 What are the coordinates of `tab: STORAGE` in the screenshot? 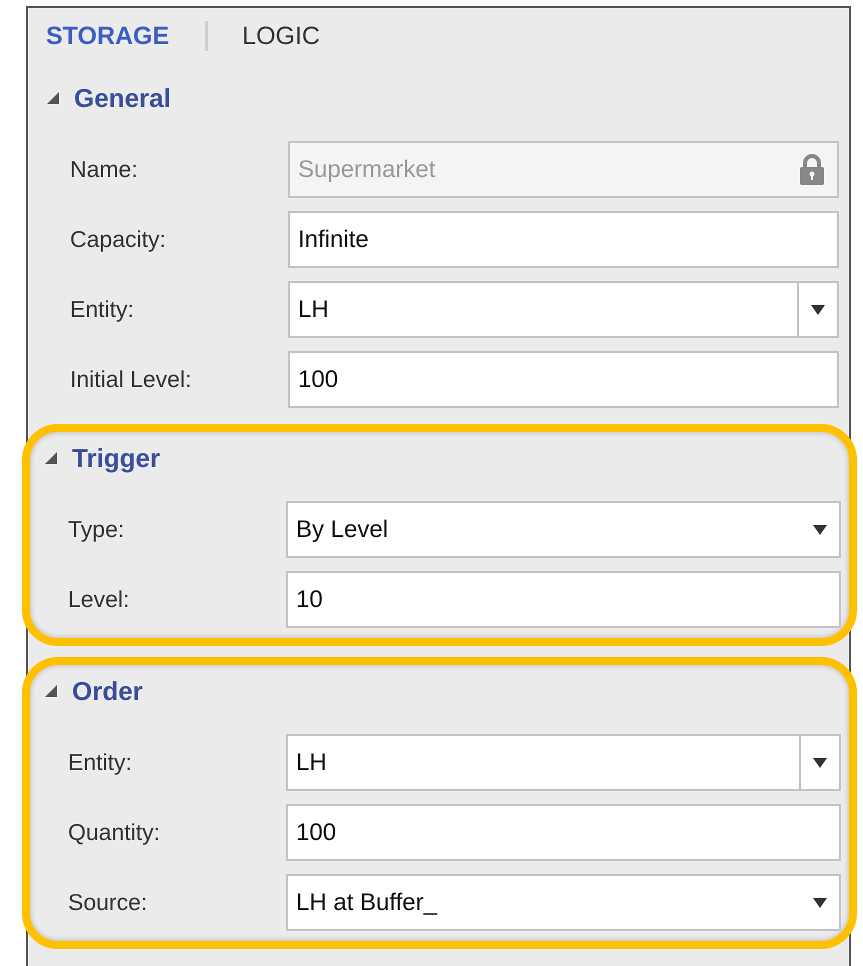 It's located at (108, 36).